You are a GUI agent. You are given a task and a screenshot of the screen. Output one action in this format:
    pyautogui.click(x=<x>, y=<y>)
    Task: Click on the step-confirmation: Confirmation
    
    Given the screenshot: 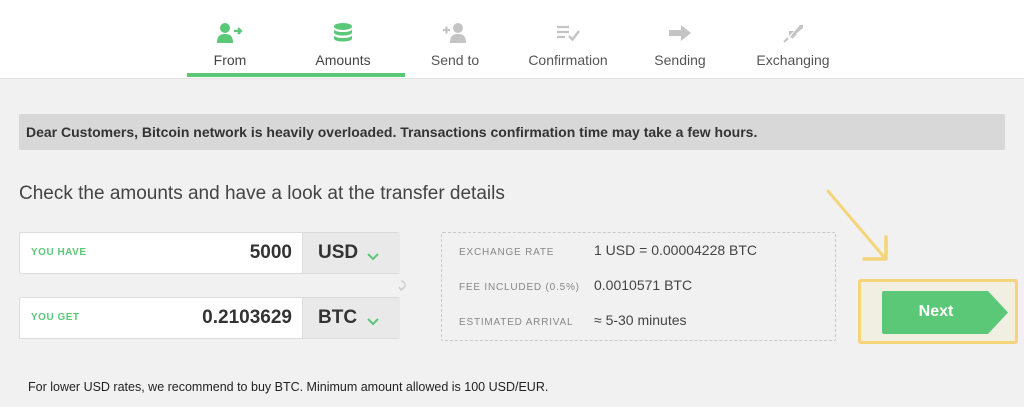 What is the action you would take?
    pyautogui.click(x=568, y=39)
    